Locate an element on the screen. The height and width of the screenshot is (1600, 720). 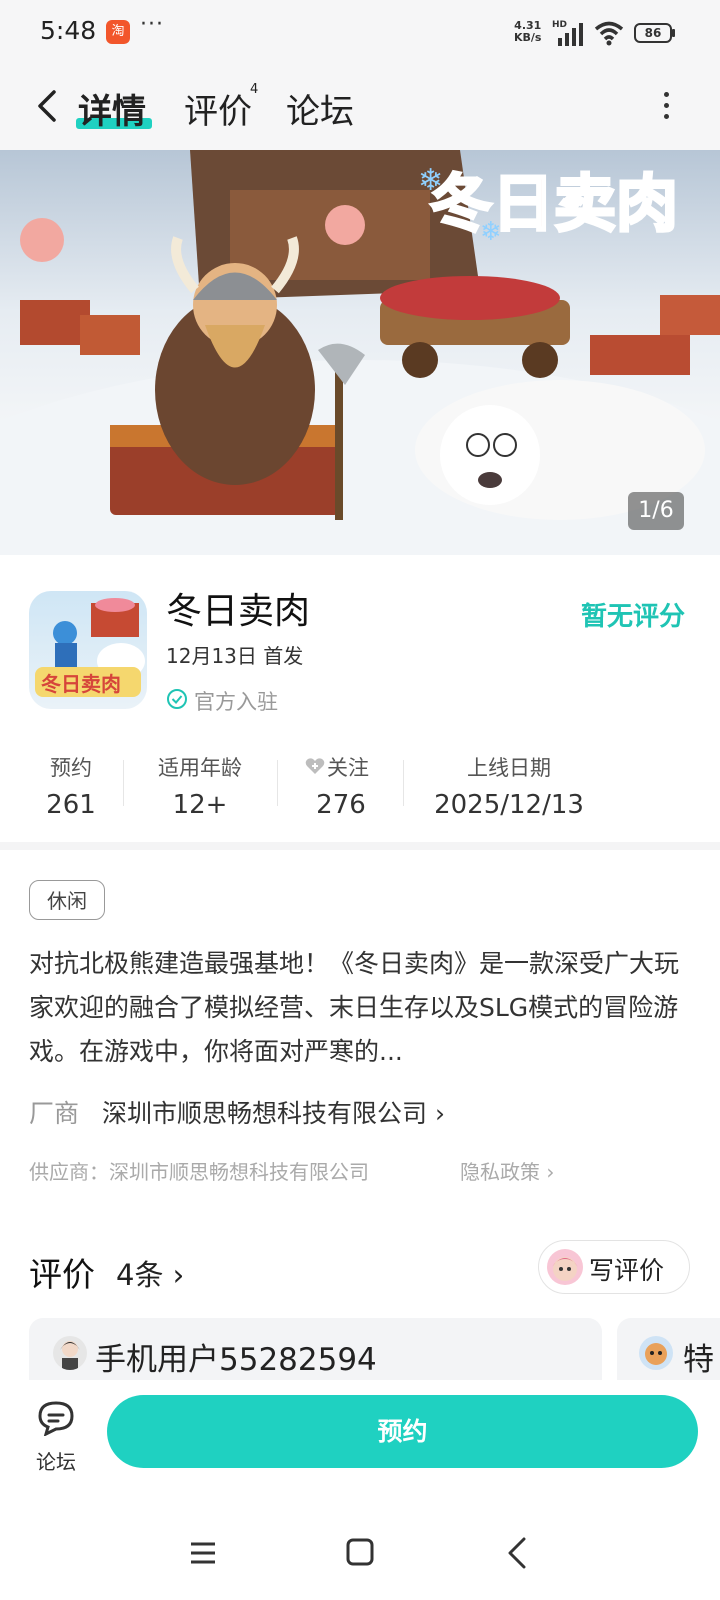
battery-level: 86 is located at coordinates (653, 33).